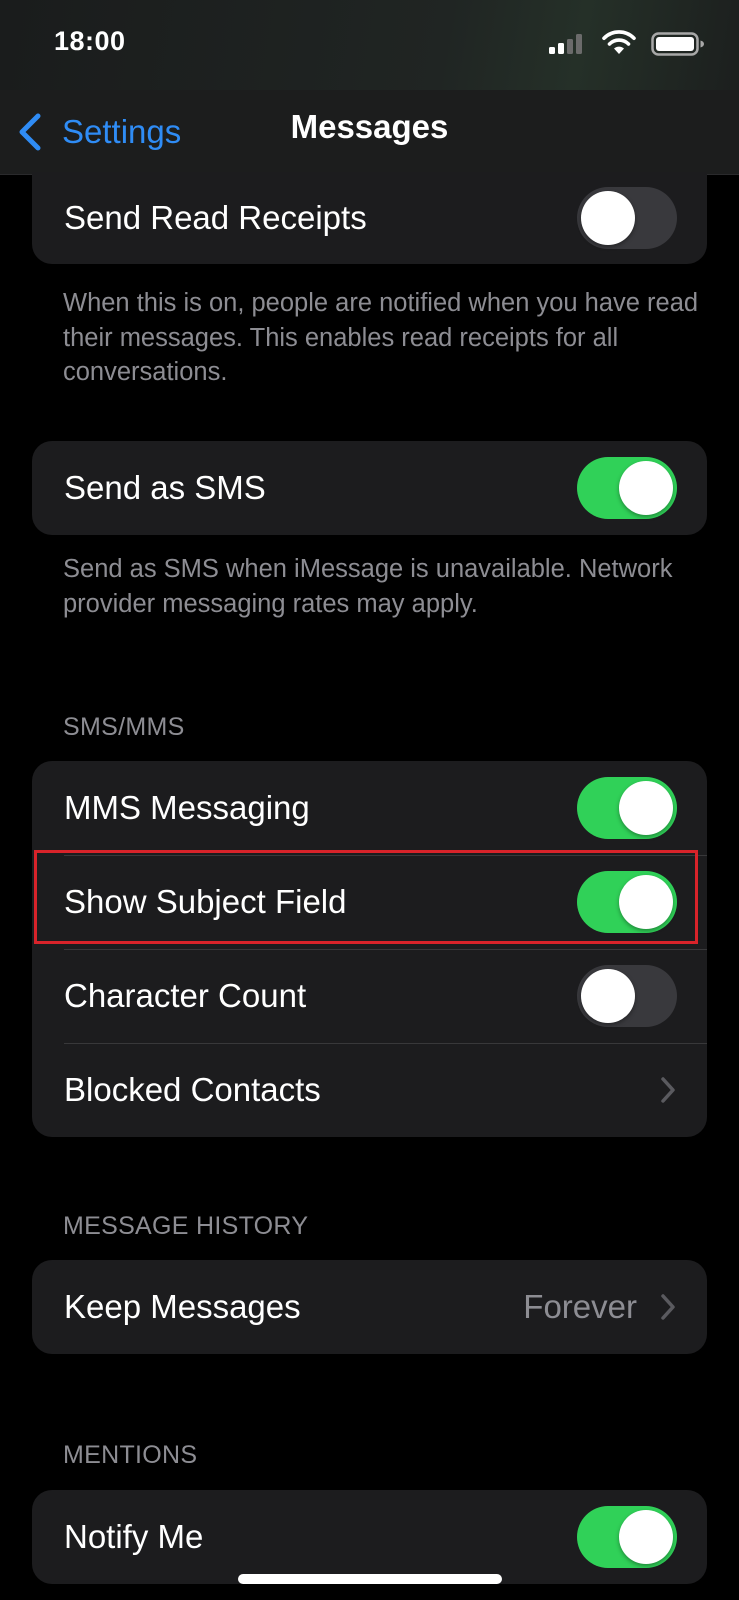 The width and height of the screenshot is (739, 1600). What do you see at coordinates (369, 45) in the screenshot?
I see `status-bar: 18:00` at bounding box center [369, 45].